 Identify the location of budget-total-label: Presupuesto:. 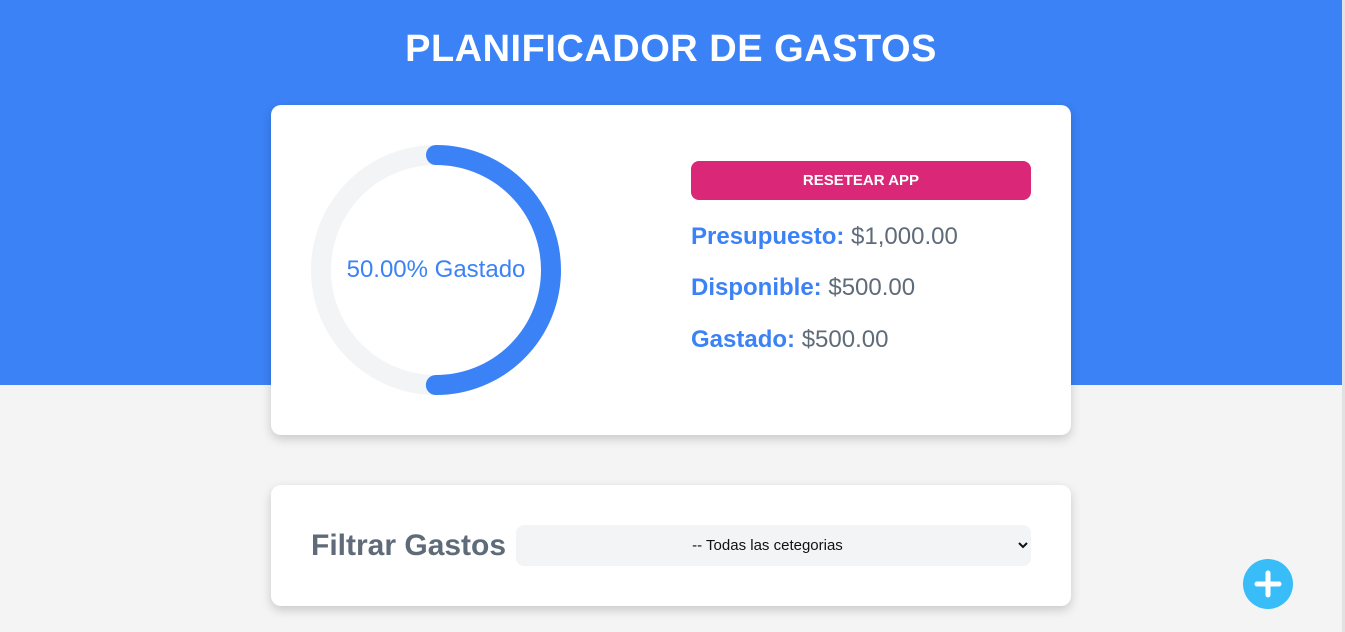
(768, 236).